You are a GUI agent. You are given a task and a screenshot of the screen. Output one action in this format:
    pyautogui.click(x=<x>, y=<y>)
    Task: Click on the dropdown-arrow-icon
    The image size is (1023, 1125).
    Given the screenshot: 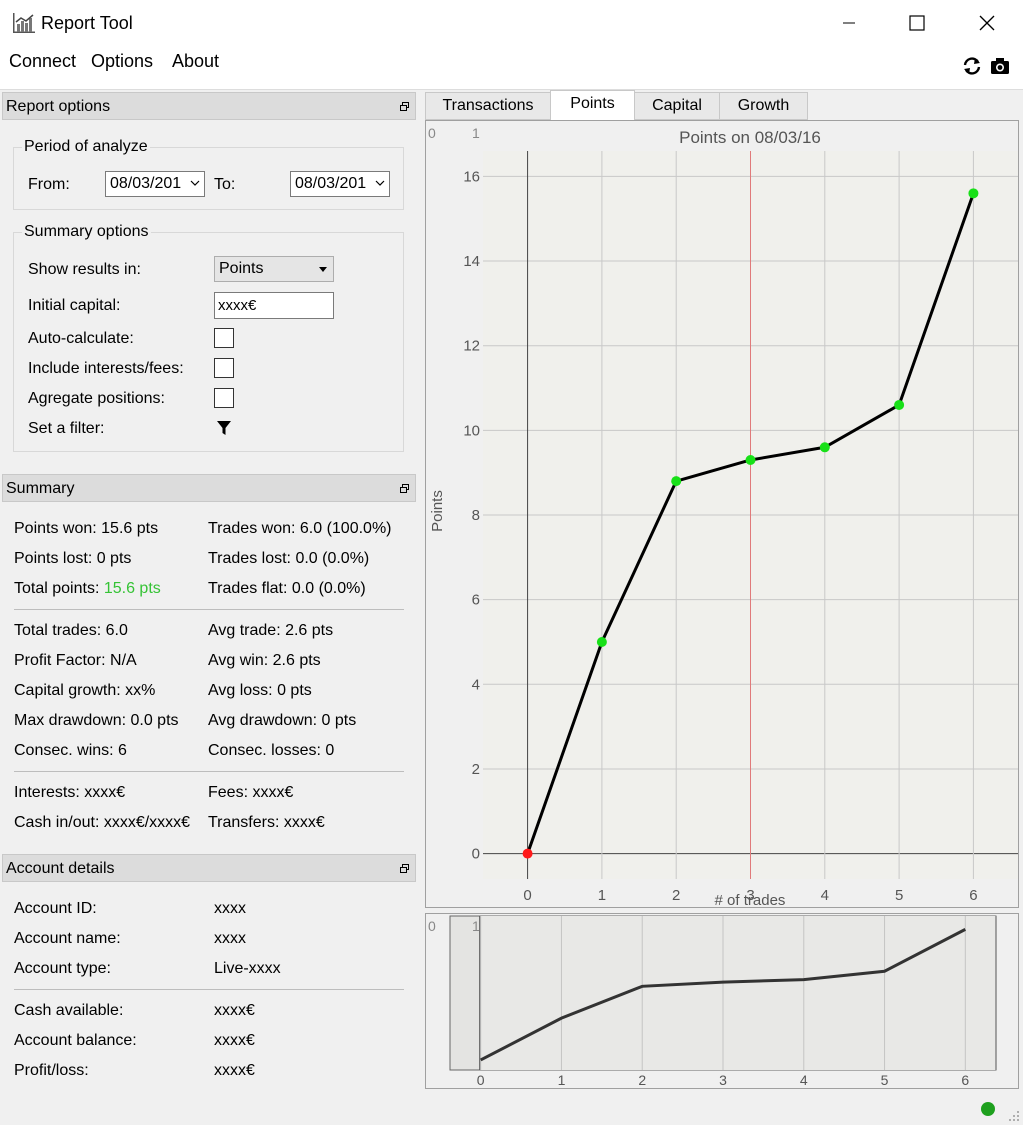 What is the action you would take?
    pyautogui.click(x=323, y=269)
    